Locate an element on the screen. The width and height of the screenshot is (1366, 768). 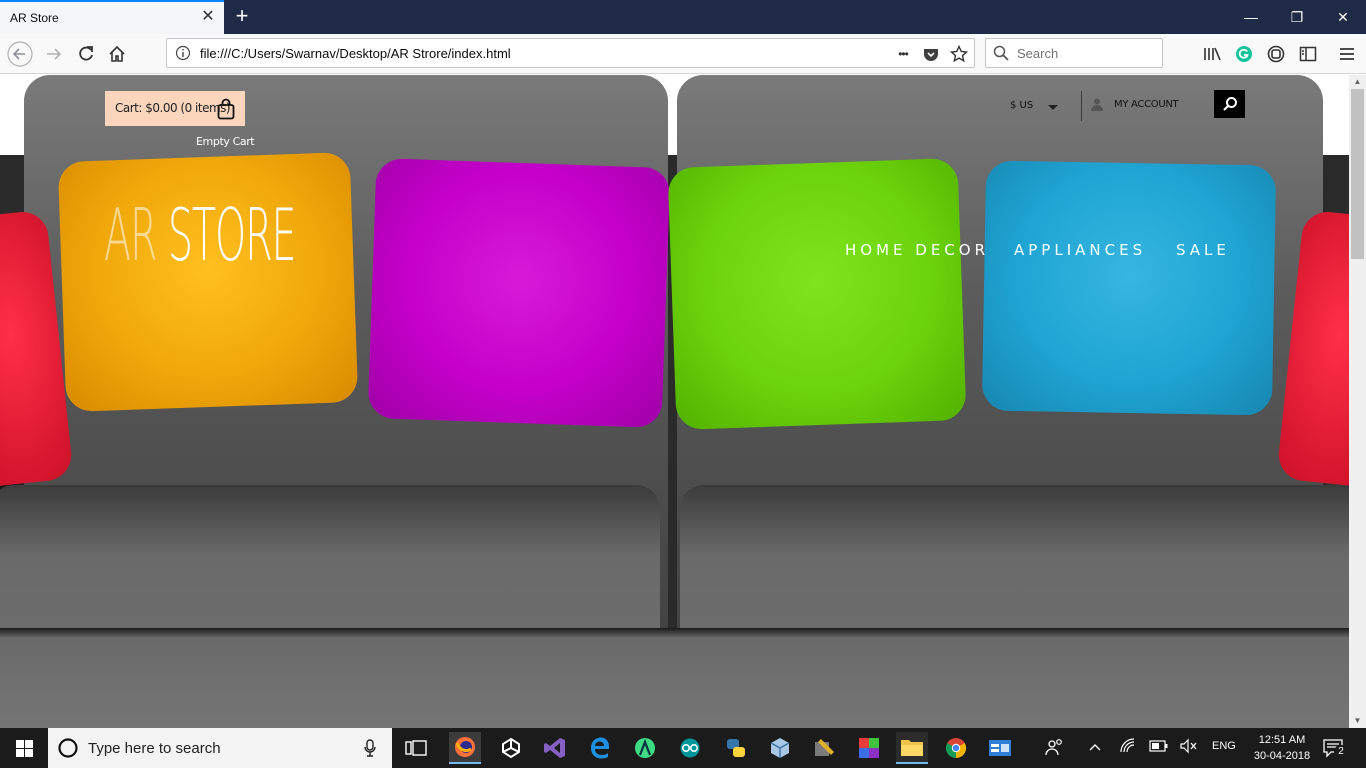
floor is located at coordinates (674, 678).